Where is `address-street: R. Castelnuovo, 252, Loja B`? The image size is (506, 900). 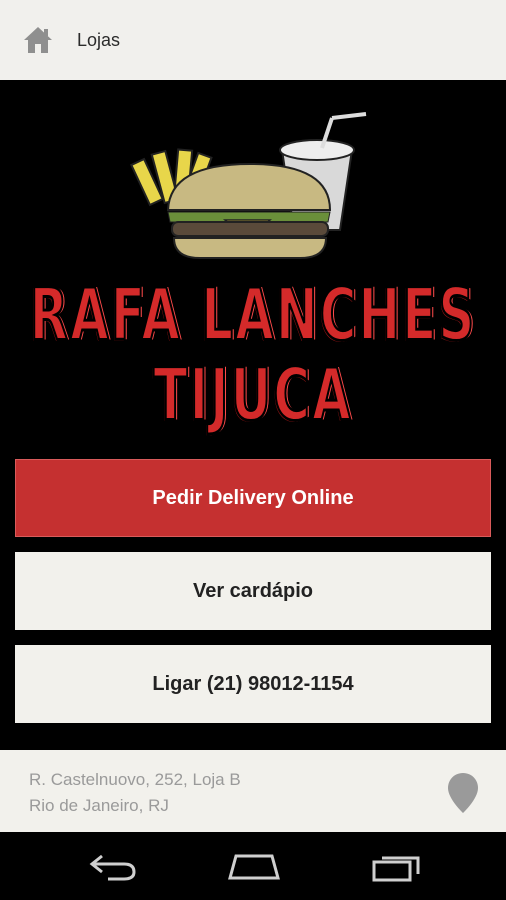 address-street: R. Castelnuovo, 252, Loja B is located at coordinates (135, 779).